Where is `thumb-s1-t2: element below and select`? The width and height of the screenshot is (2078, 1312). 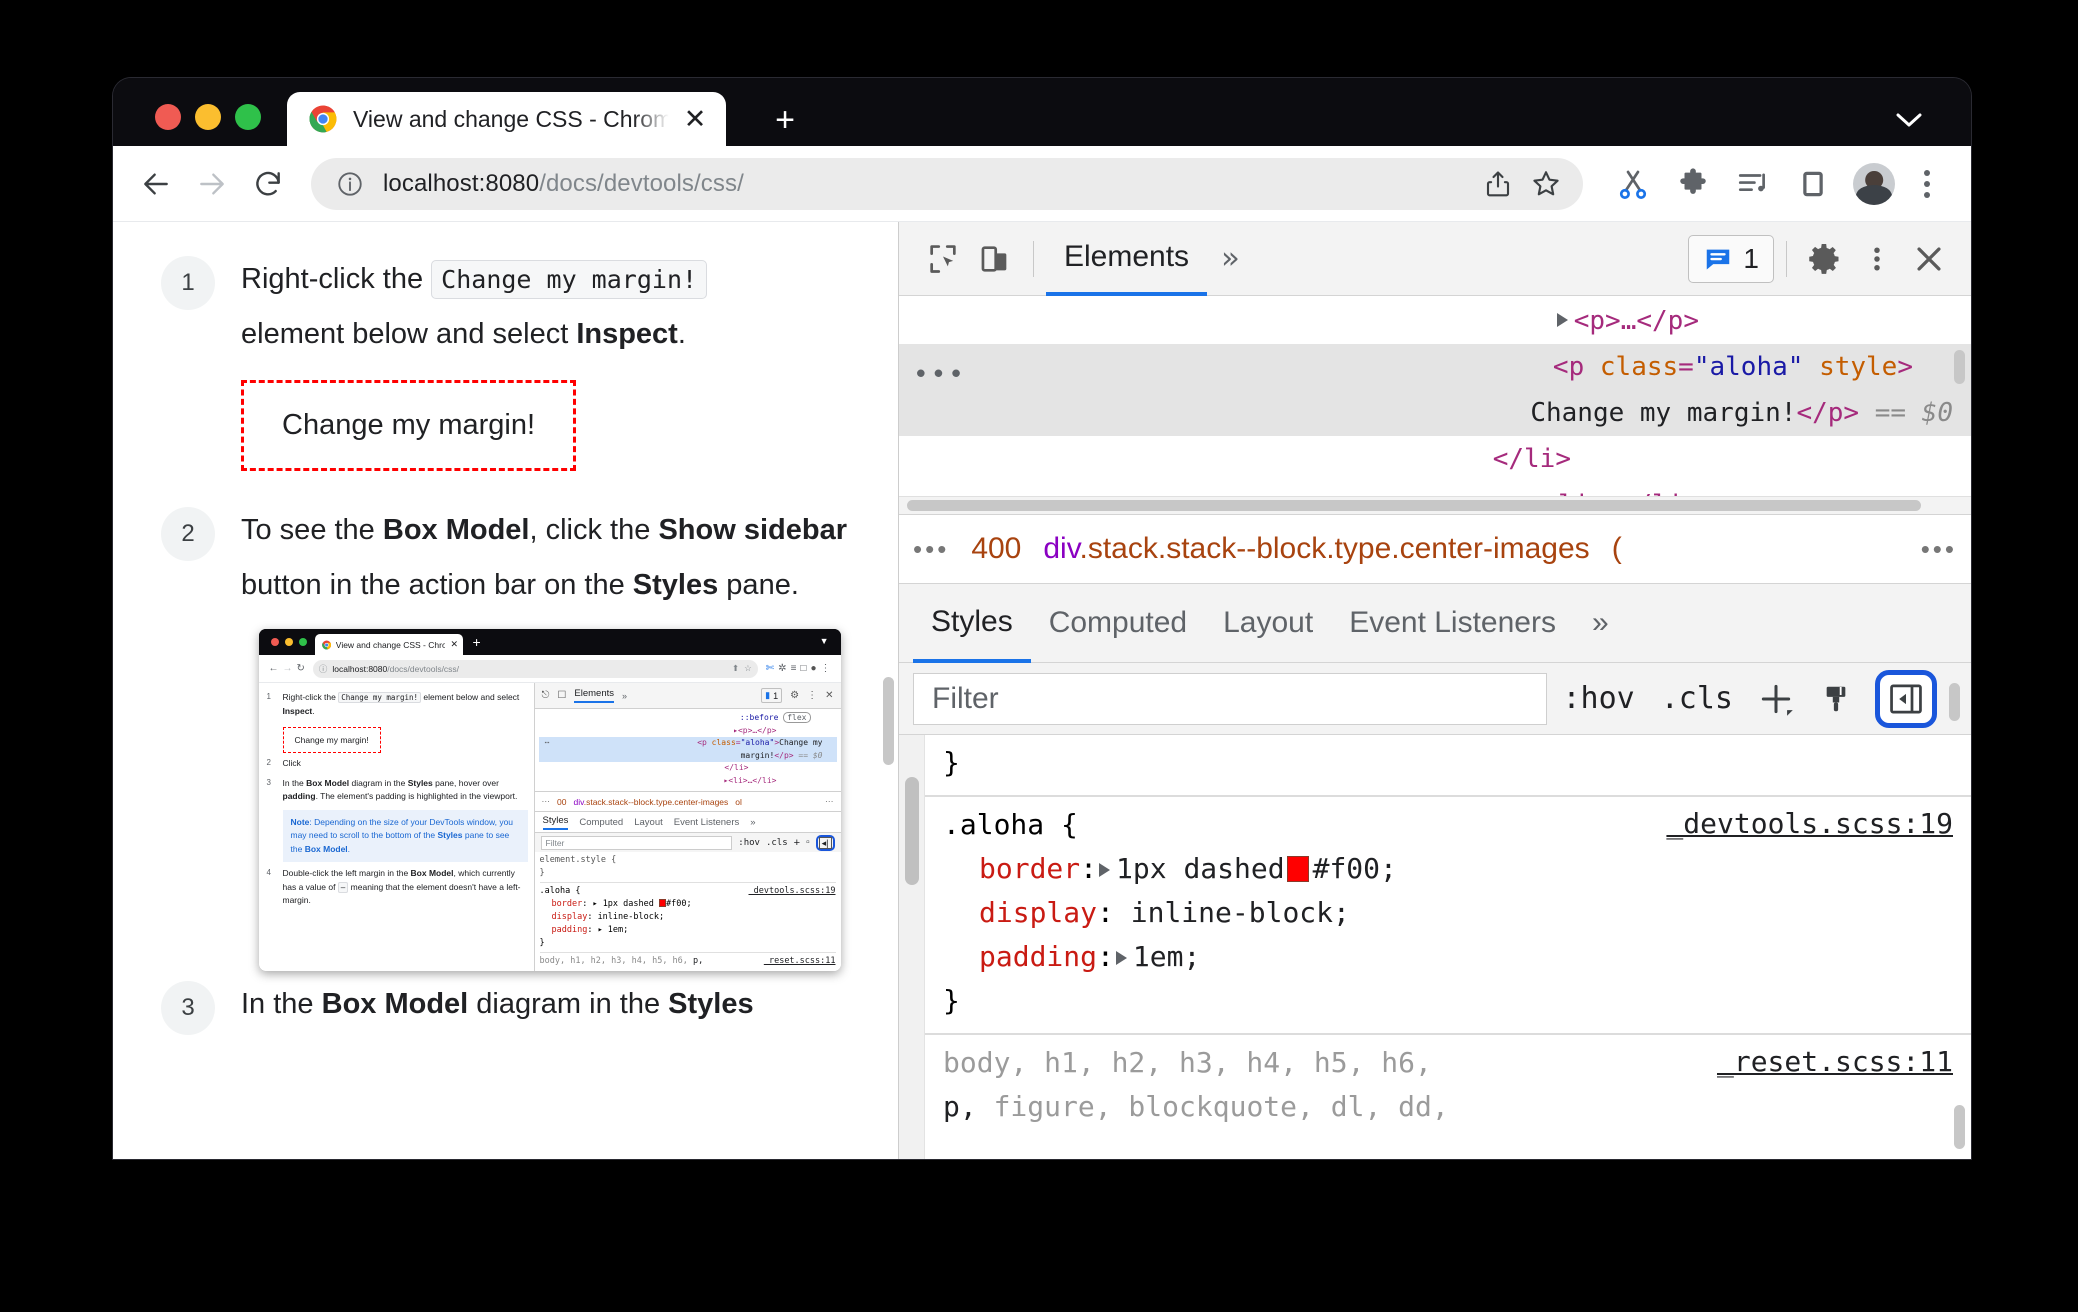 thumb-s1-t2: element below and select is located at coordinates (470, 697).